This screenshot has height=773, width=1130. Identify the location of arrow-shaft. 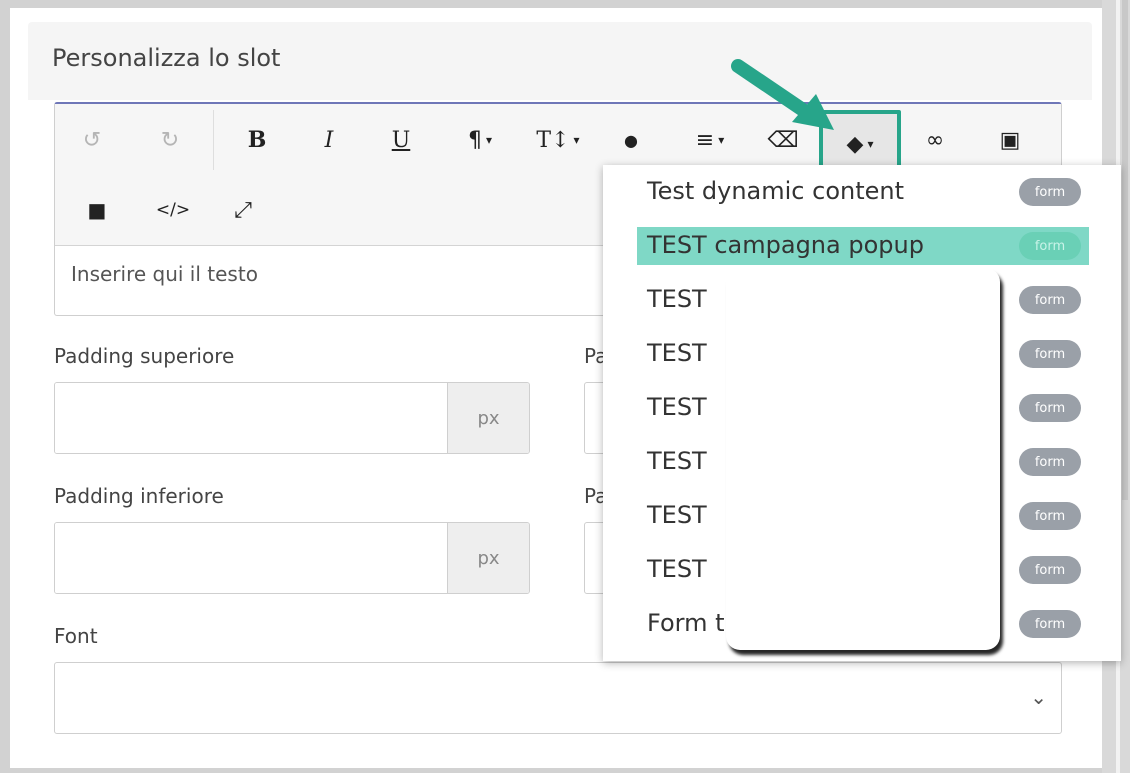
(772, 89).